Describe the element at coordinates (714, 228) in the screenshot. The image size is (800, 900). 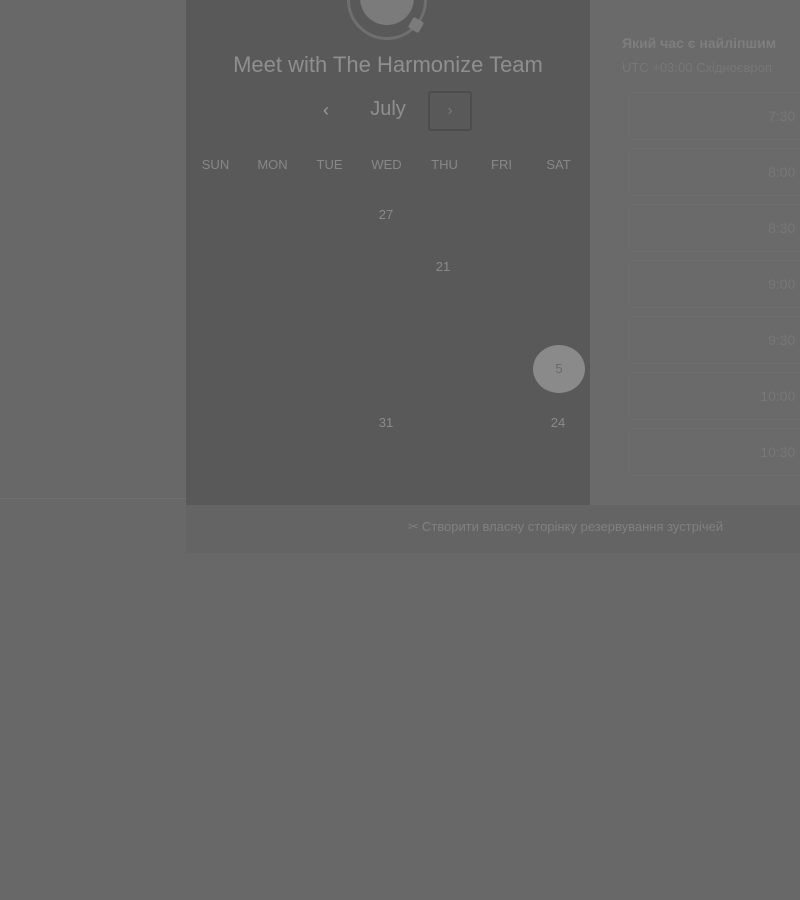
I see `time-slot: 8:30 р` at that location.